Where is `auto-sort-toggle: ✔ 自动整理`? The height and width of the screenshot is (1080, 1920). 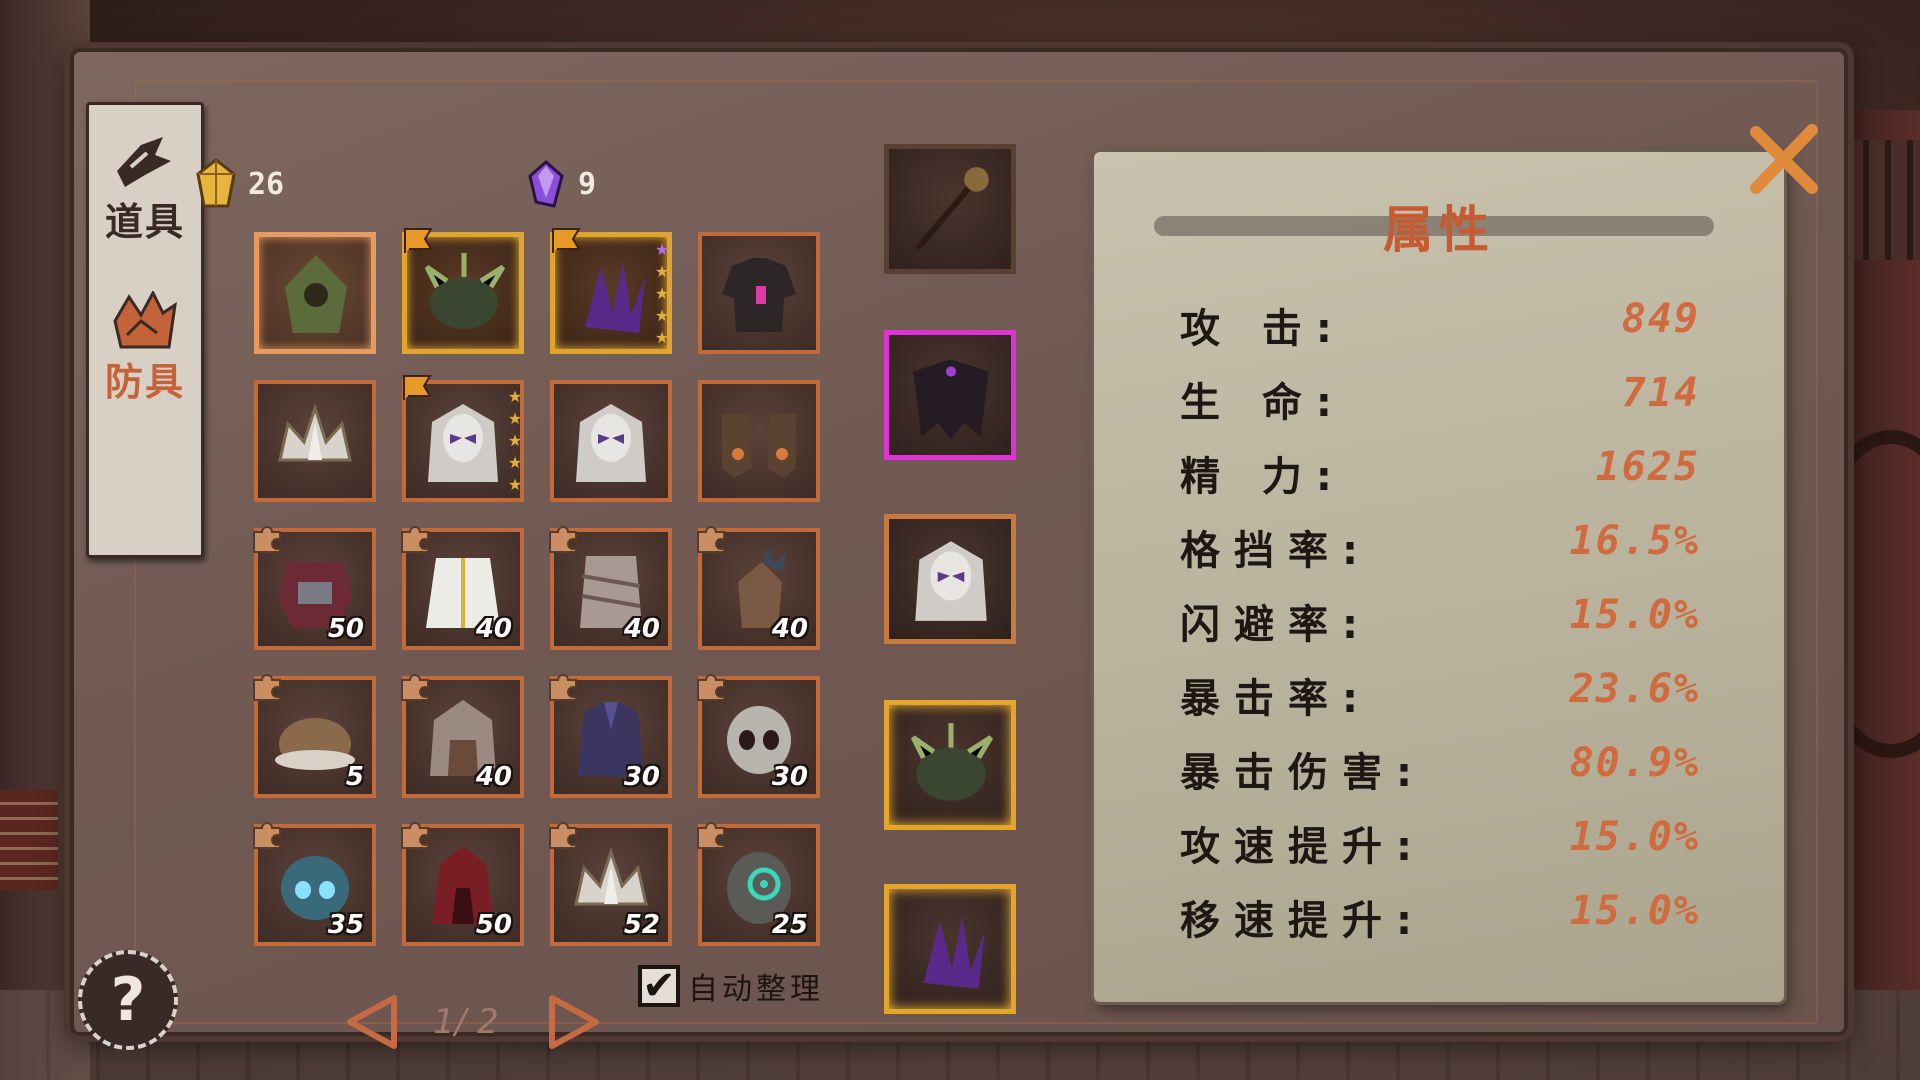 auto-sort-toggle: ✔ 自动整理 is located at coordinates (731, 986).